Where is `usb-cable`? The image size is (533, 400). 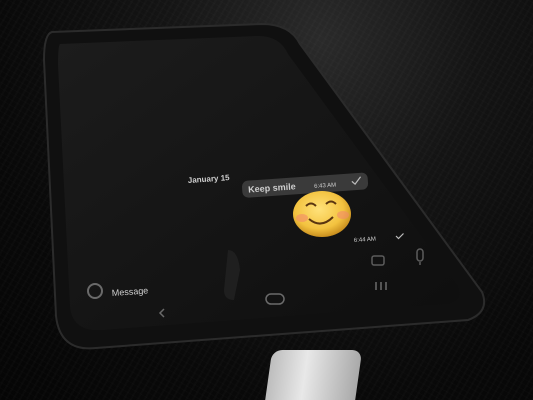
usb-cable is located at coordinates (313, 375).